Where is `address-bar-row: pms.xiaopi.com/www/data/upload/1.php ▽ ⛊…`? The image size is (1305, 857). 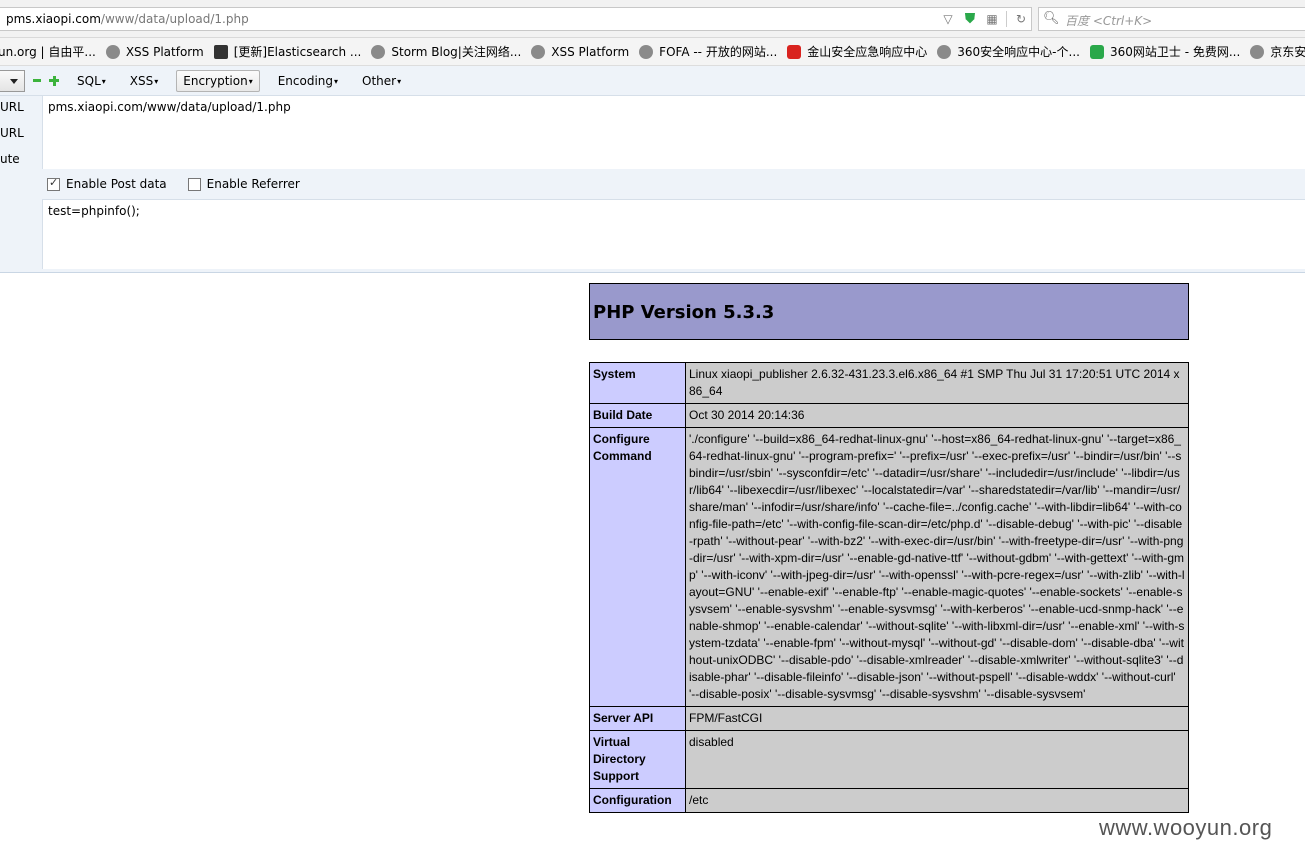 address-bar-row: pms.xiaopi.com/www/data/upload/1.php ▽ ⛊… is located at coordinates (652, 19).